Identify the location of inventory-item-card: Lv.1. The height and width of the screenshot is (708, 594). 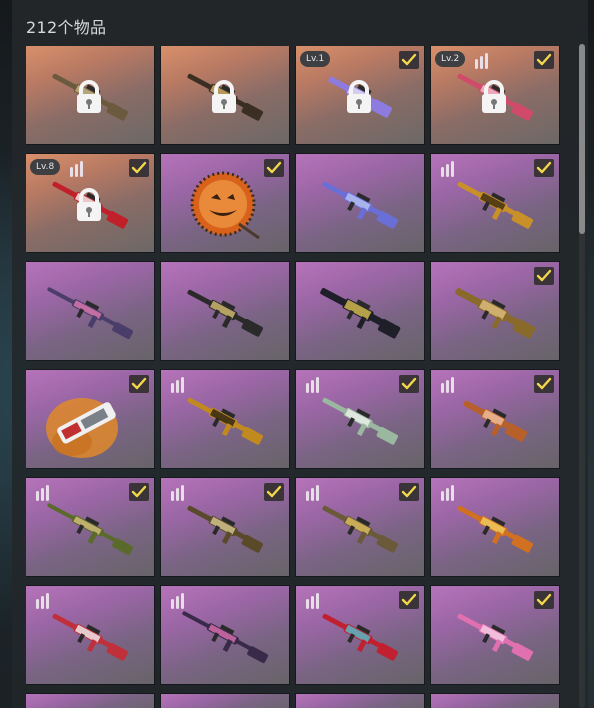
(360, 95).